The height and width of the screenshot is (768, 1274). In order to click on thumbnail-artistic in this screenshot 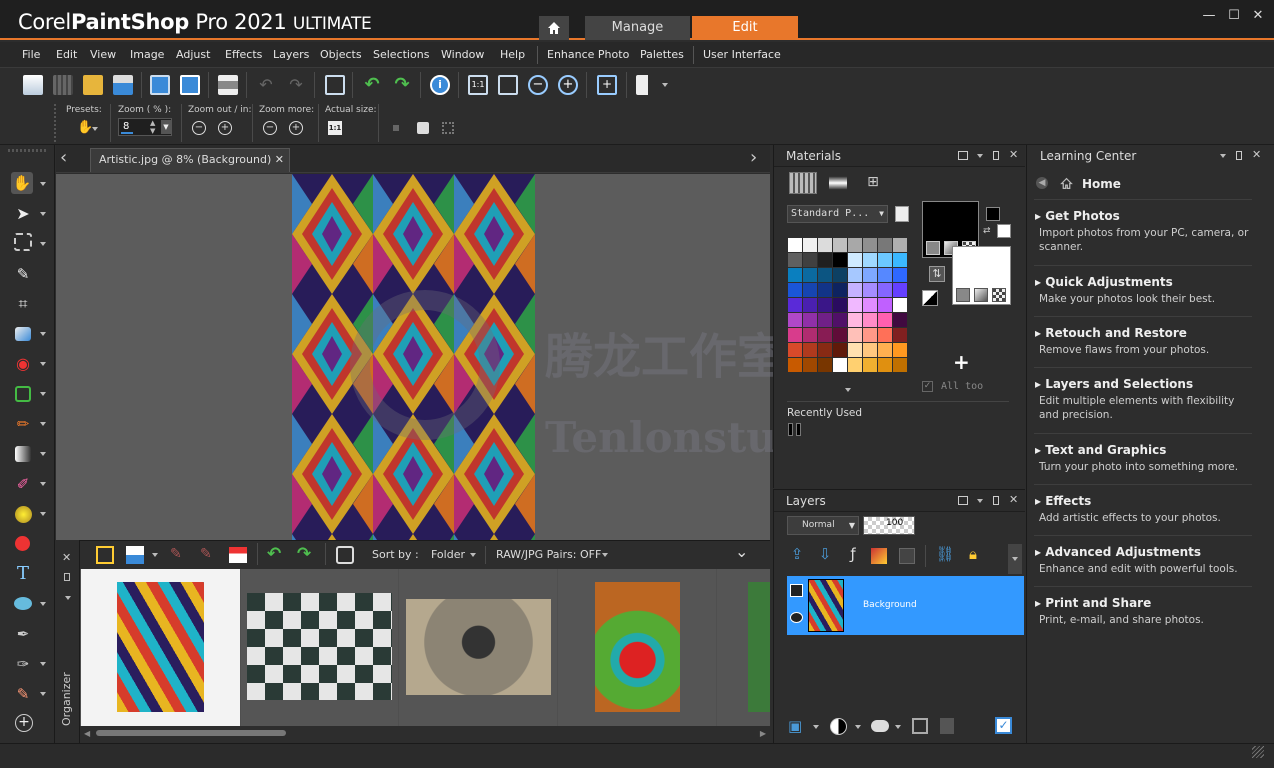, I will do `click(160, 647)`.